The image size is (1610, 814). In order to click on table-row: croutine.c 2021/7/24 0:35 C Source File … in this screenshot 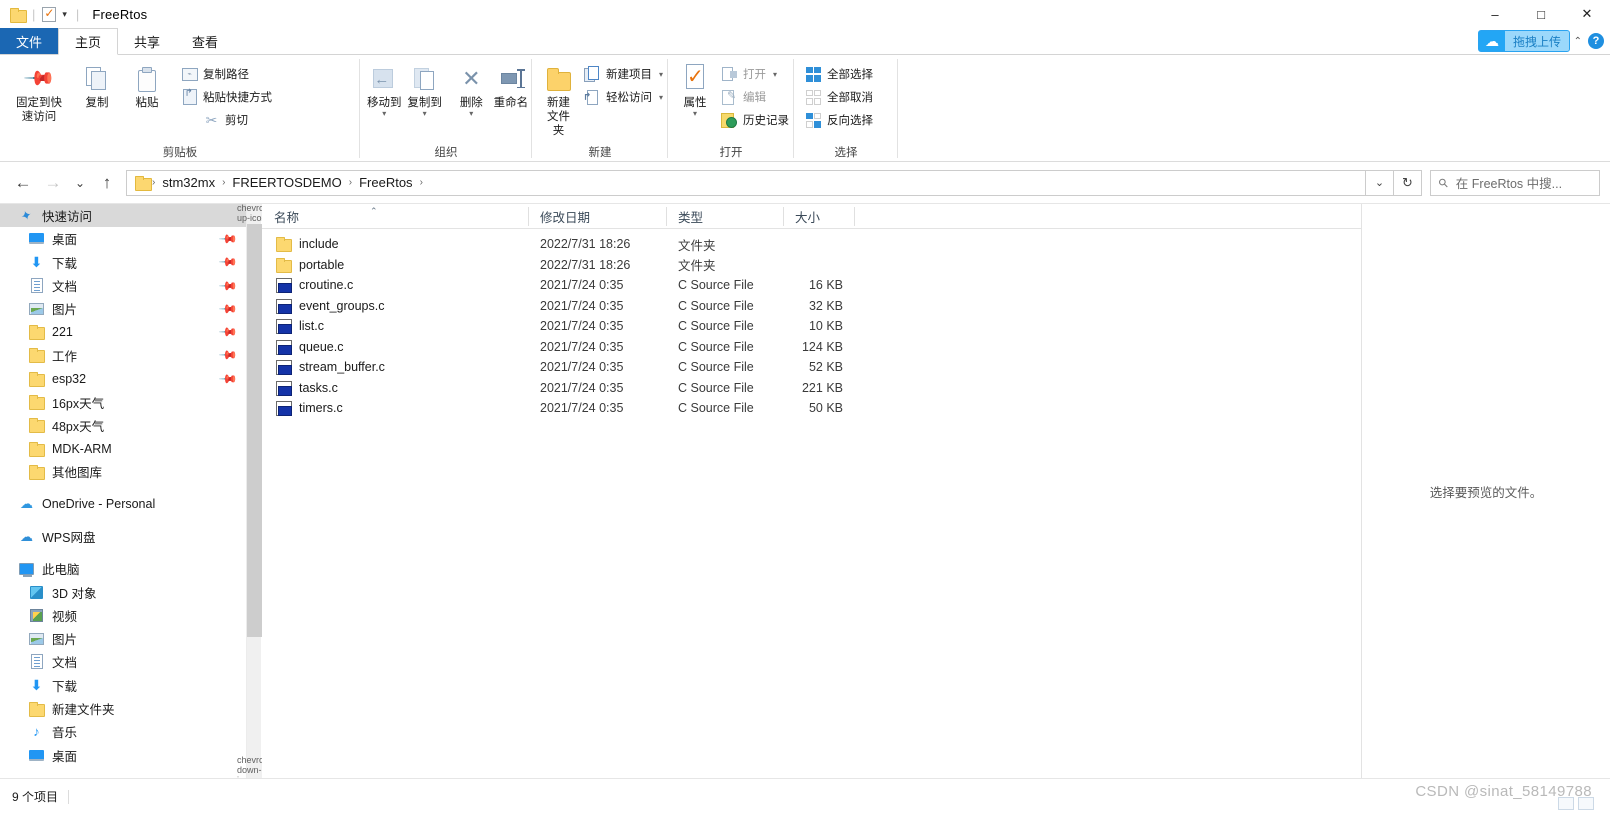, I will do `click(811, 285)`.